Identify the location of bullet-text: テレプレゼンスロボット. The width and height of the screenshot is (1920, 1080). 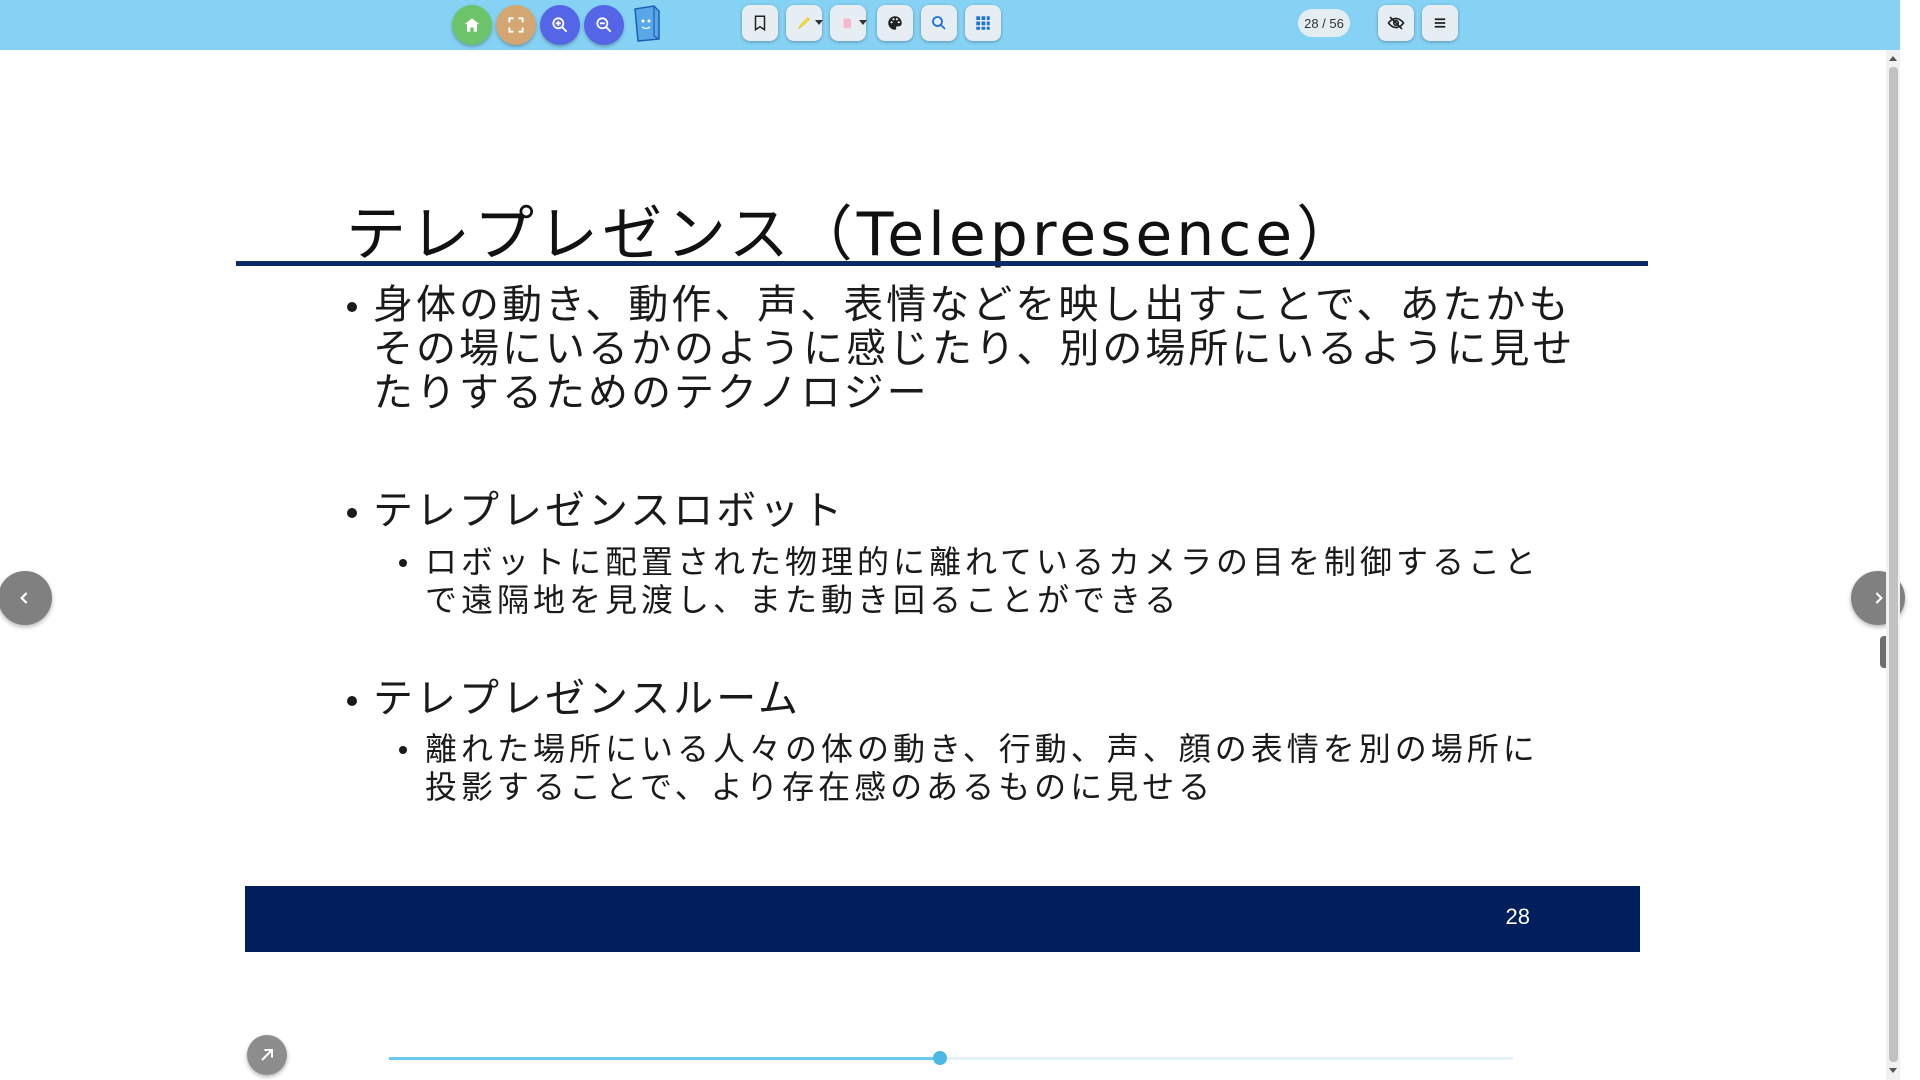
(609, 511).